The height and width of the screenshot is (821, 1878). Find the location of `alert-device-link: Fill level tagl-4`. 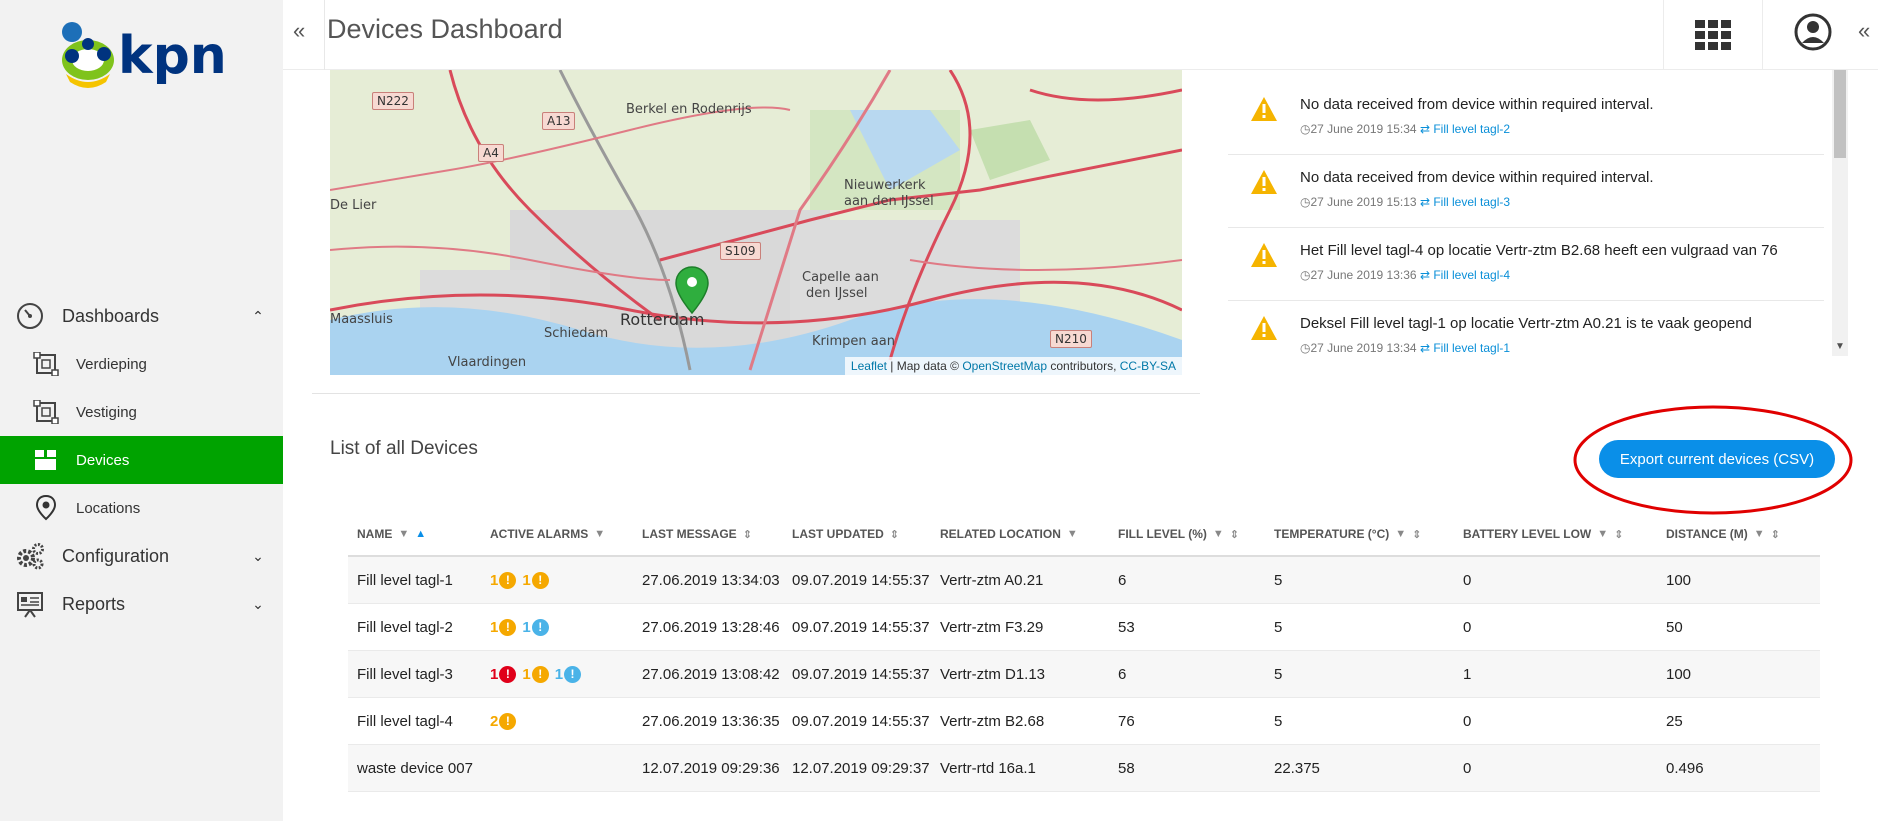

alert-device-link: Fill level tagl-4 is located at coordinates (1471, 275).